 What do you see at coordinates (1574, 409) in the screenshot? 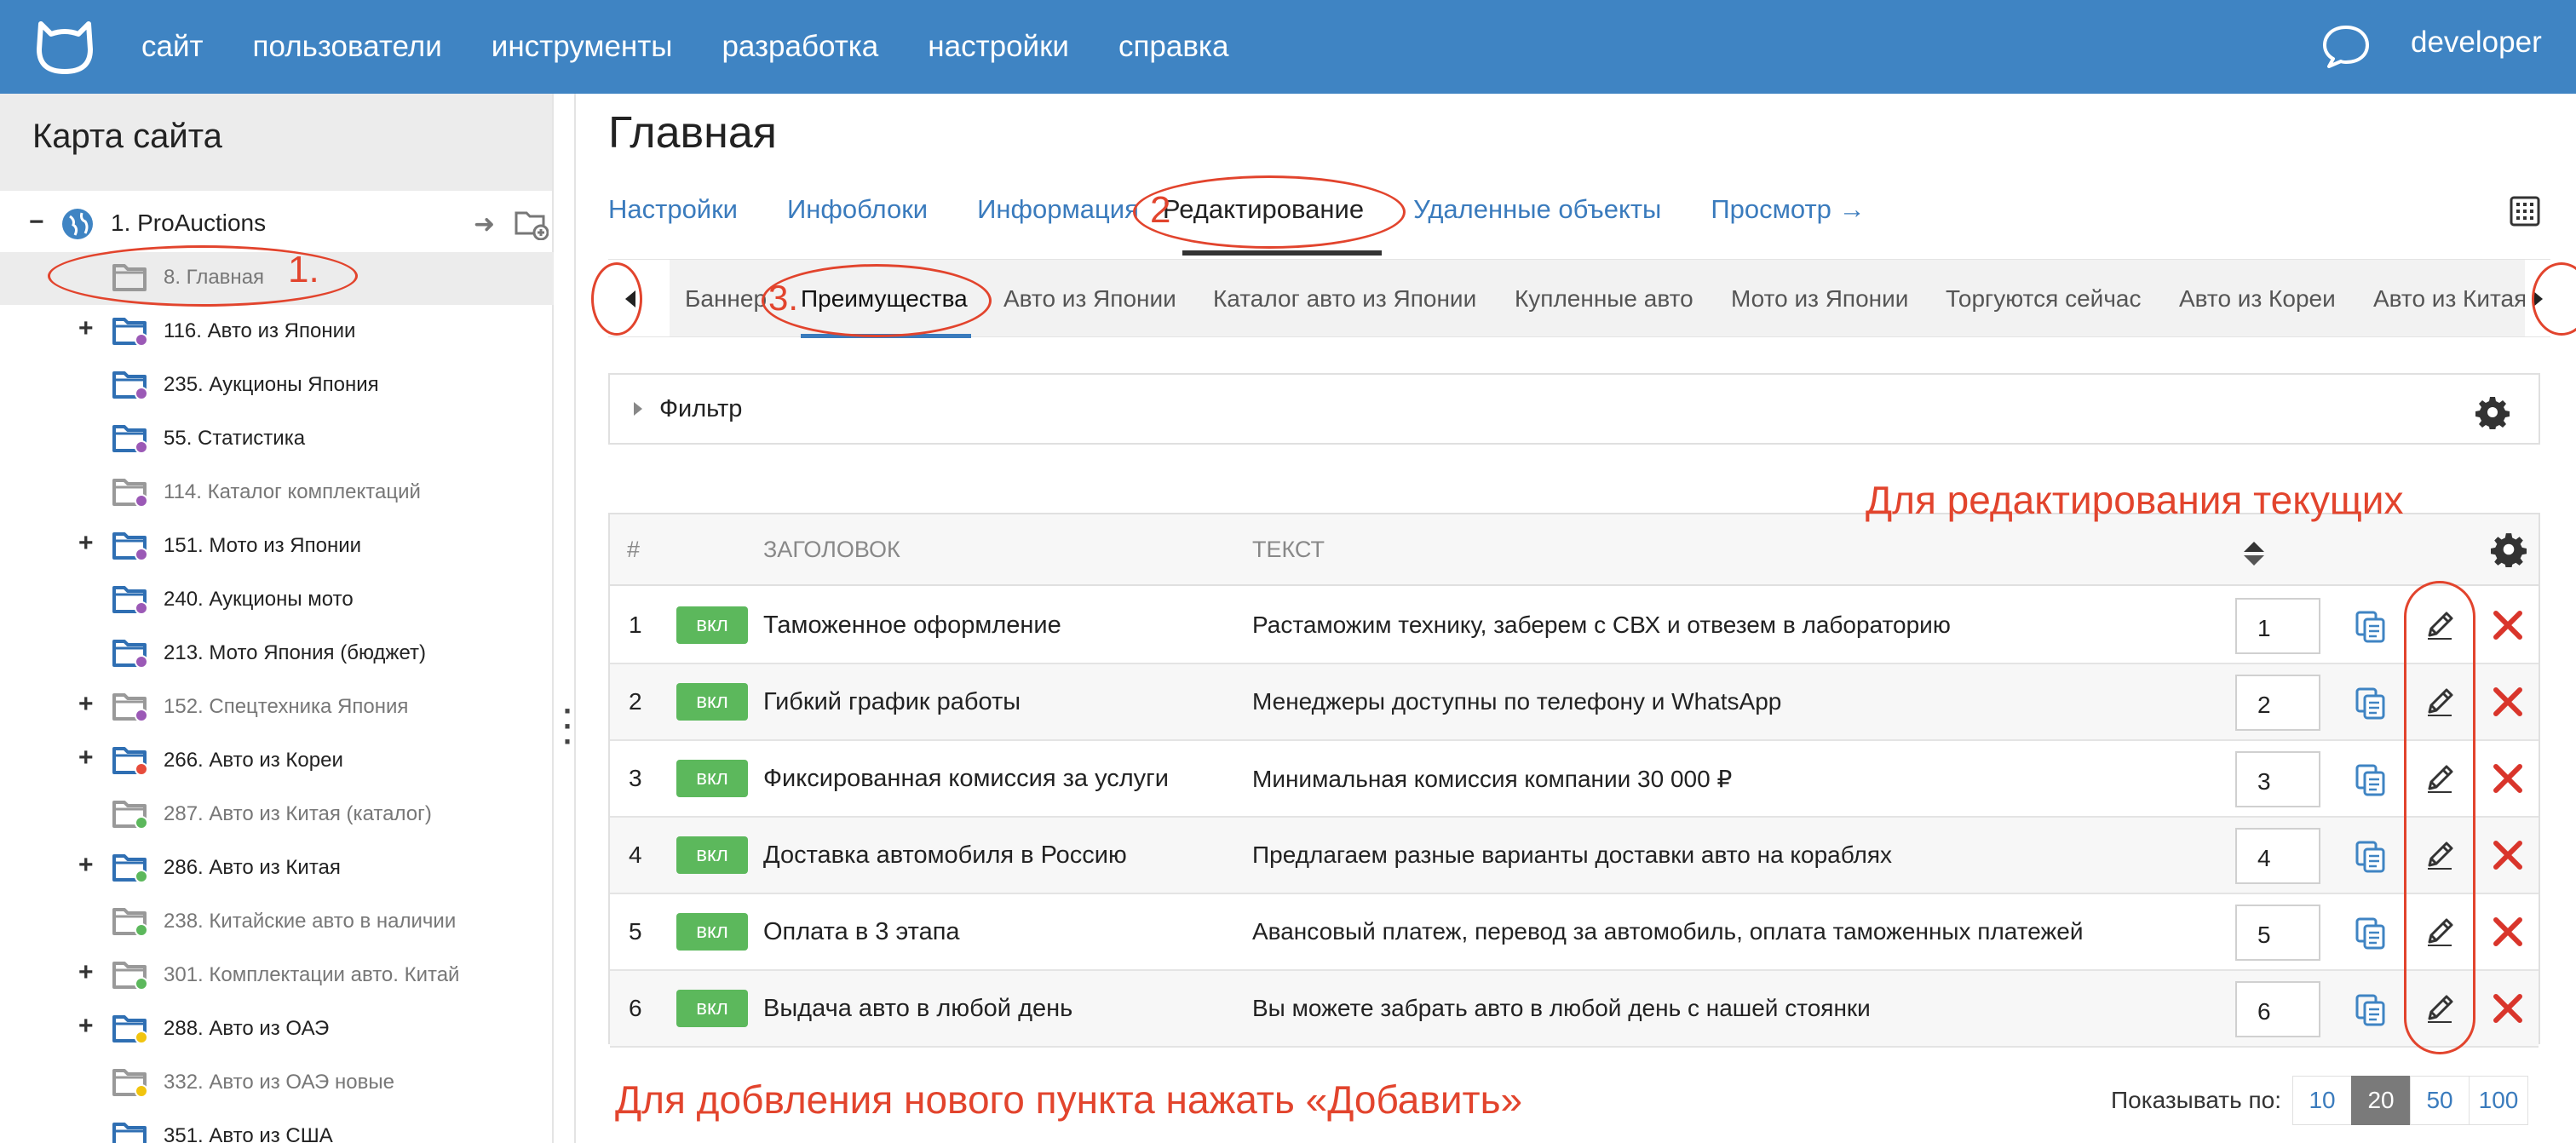
I see `filter-panel: Фильтр` at bounding box center [1574, 409].